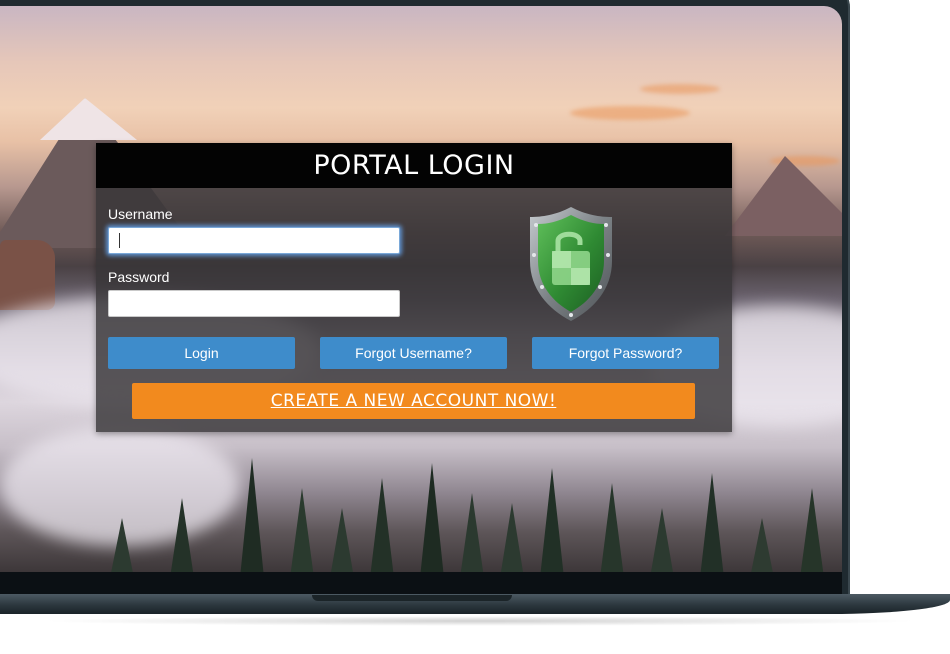 The image size is (950, 654). What do you see at coordinates (27, 275) in the screenshot?
I see `cliff-left` at bounding box center [27, 275].